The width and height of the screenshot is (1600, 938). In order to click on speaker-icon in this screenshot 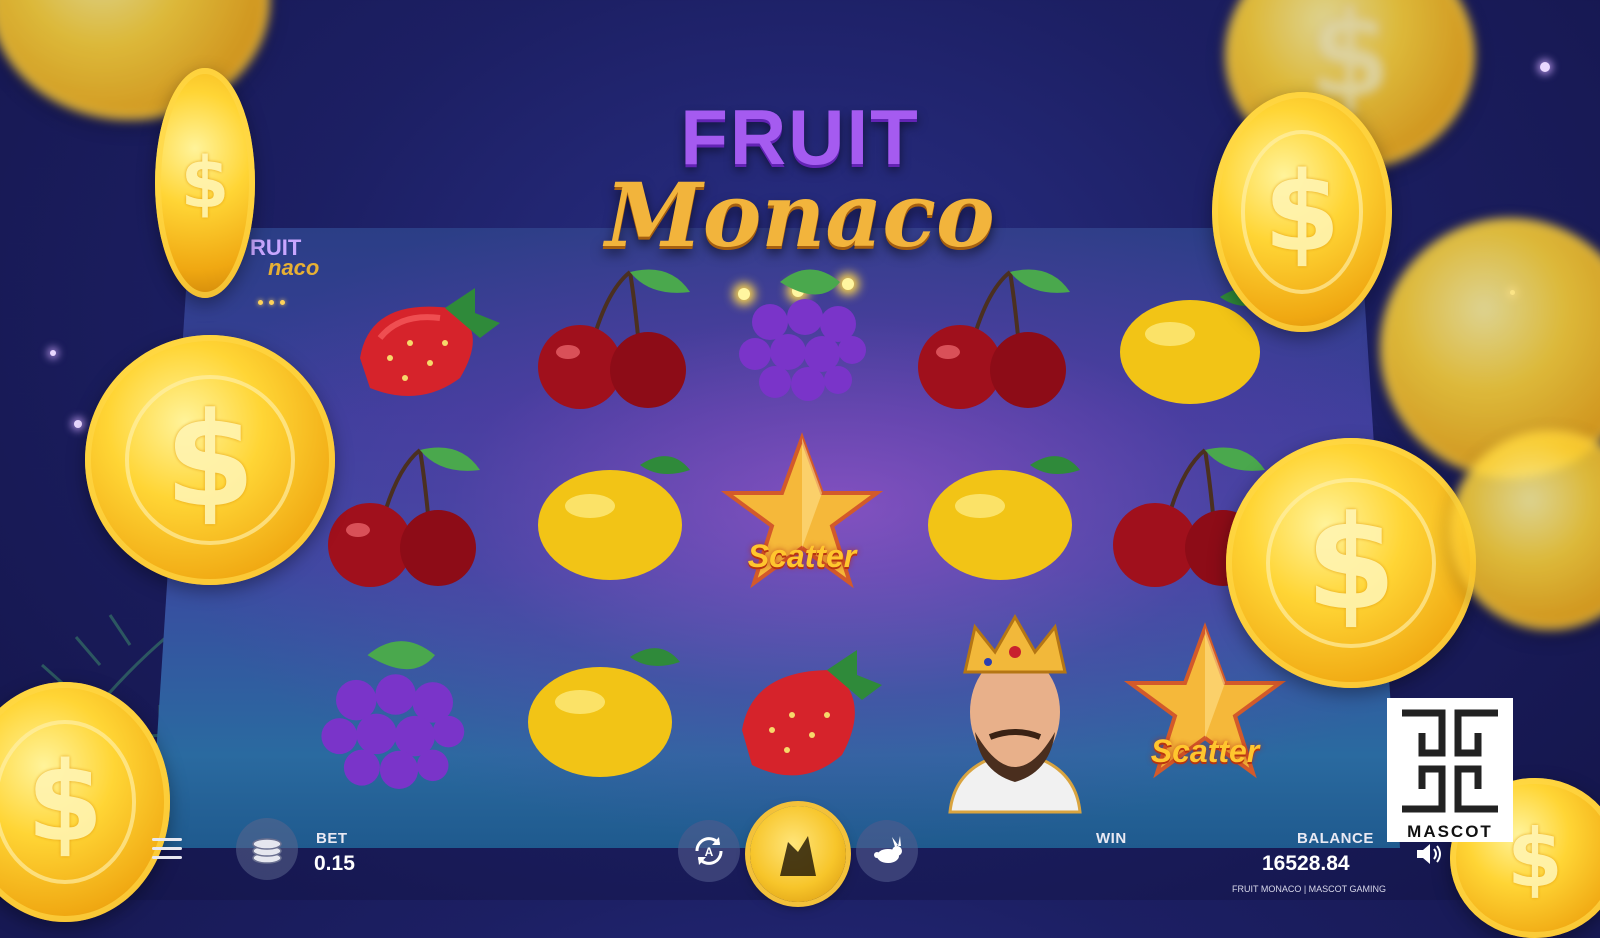, I will do `click(1429, 854)`.